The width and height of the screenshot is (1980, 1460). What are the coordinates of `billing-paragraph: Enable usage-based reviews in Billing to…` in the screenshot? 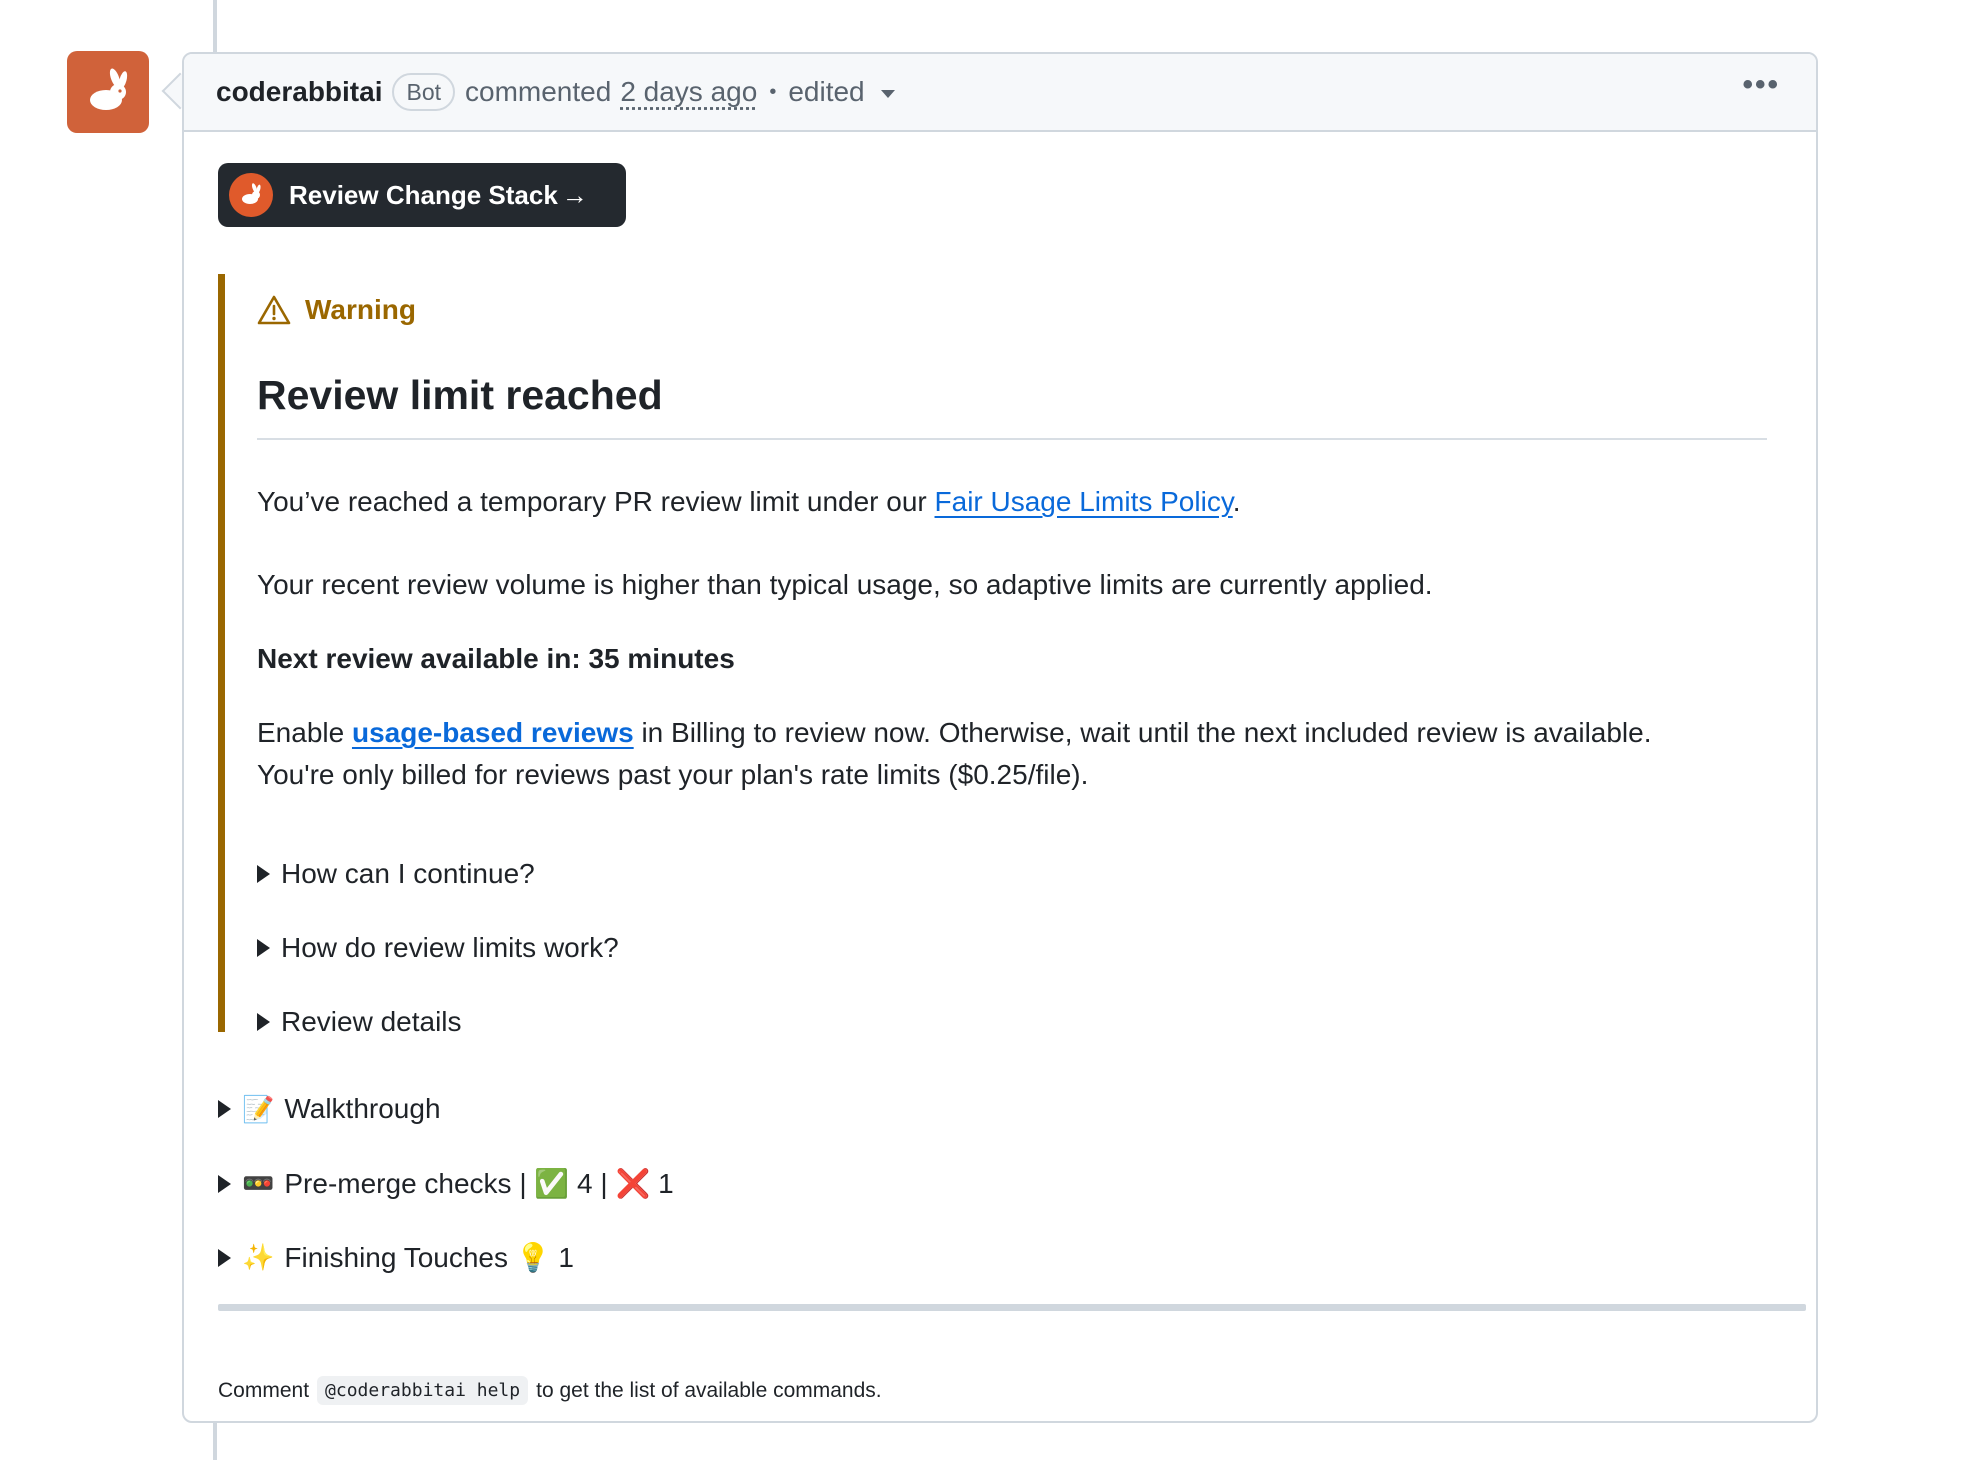 It's located at (954, 754).